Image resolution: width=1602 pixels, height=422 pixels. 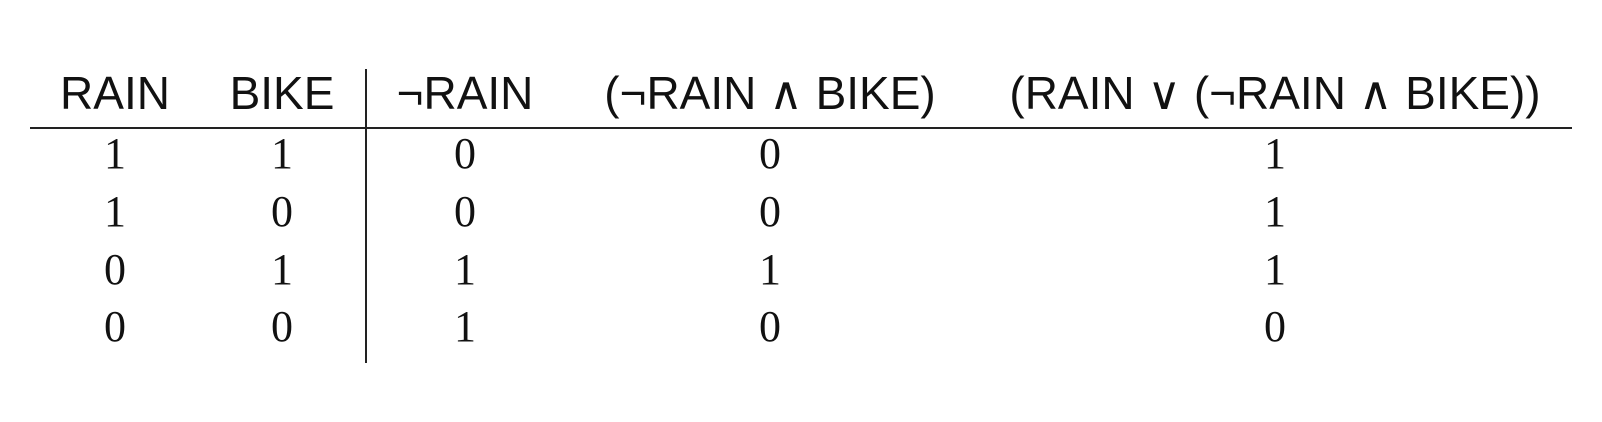 What do you see at coordinates (770, 93) in the screenshot?
I see `header-not-rain-and-bike: (¬RAIN ∧ BIKE)` at bounding box center [770, 93].